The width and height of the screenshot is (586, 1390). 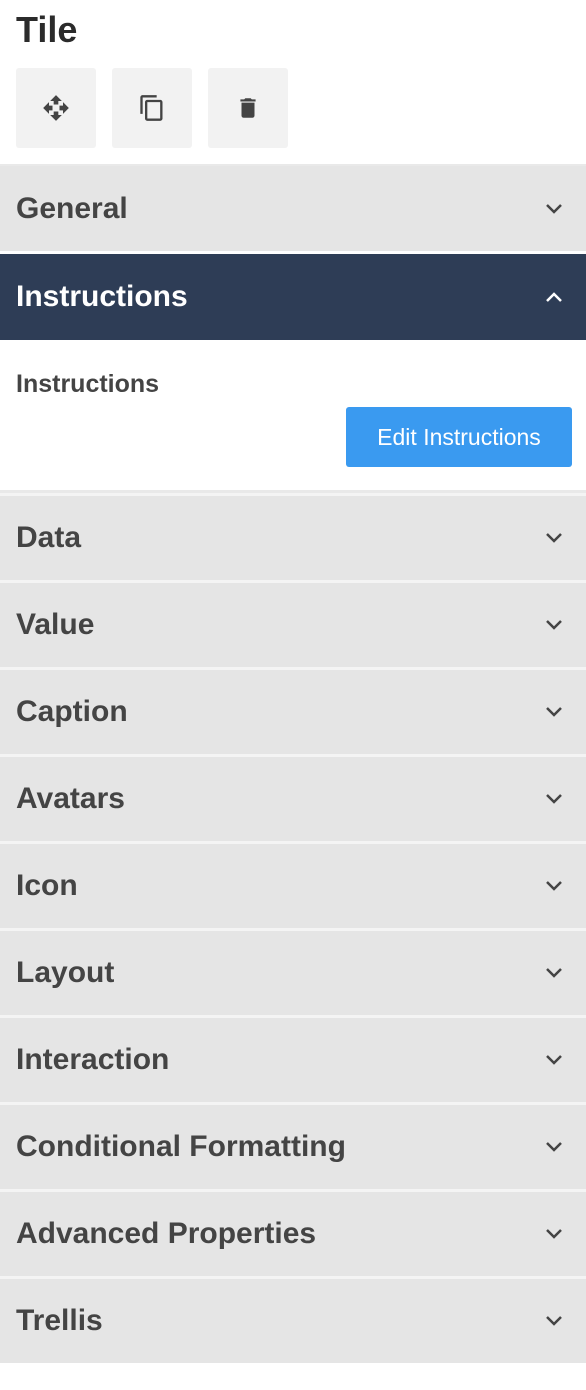 I want to click on section-data: Data, so click(x=293, y=536).